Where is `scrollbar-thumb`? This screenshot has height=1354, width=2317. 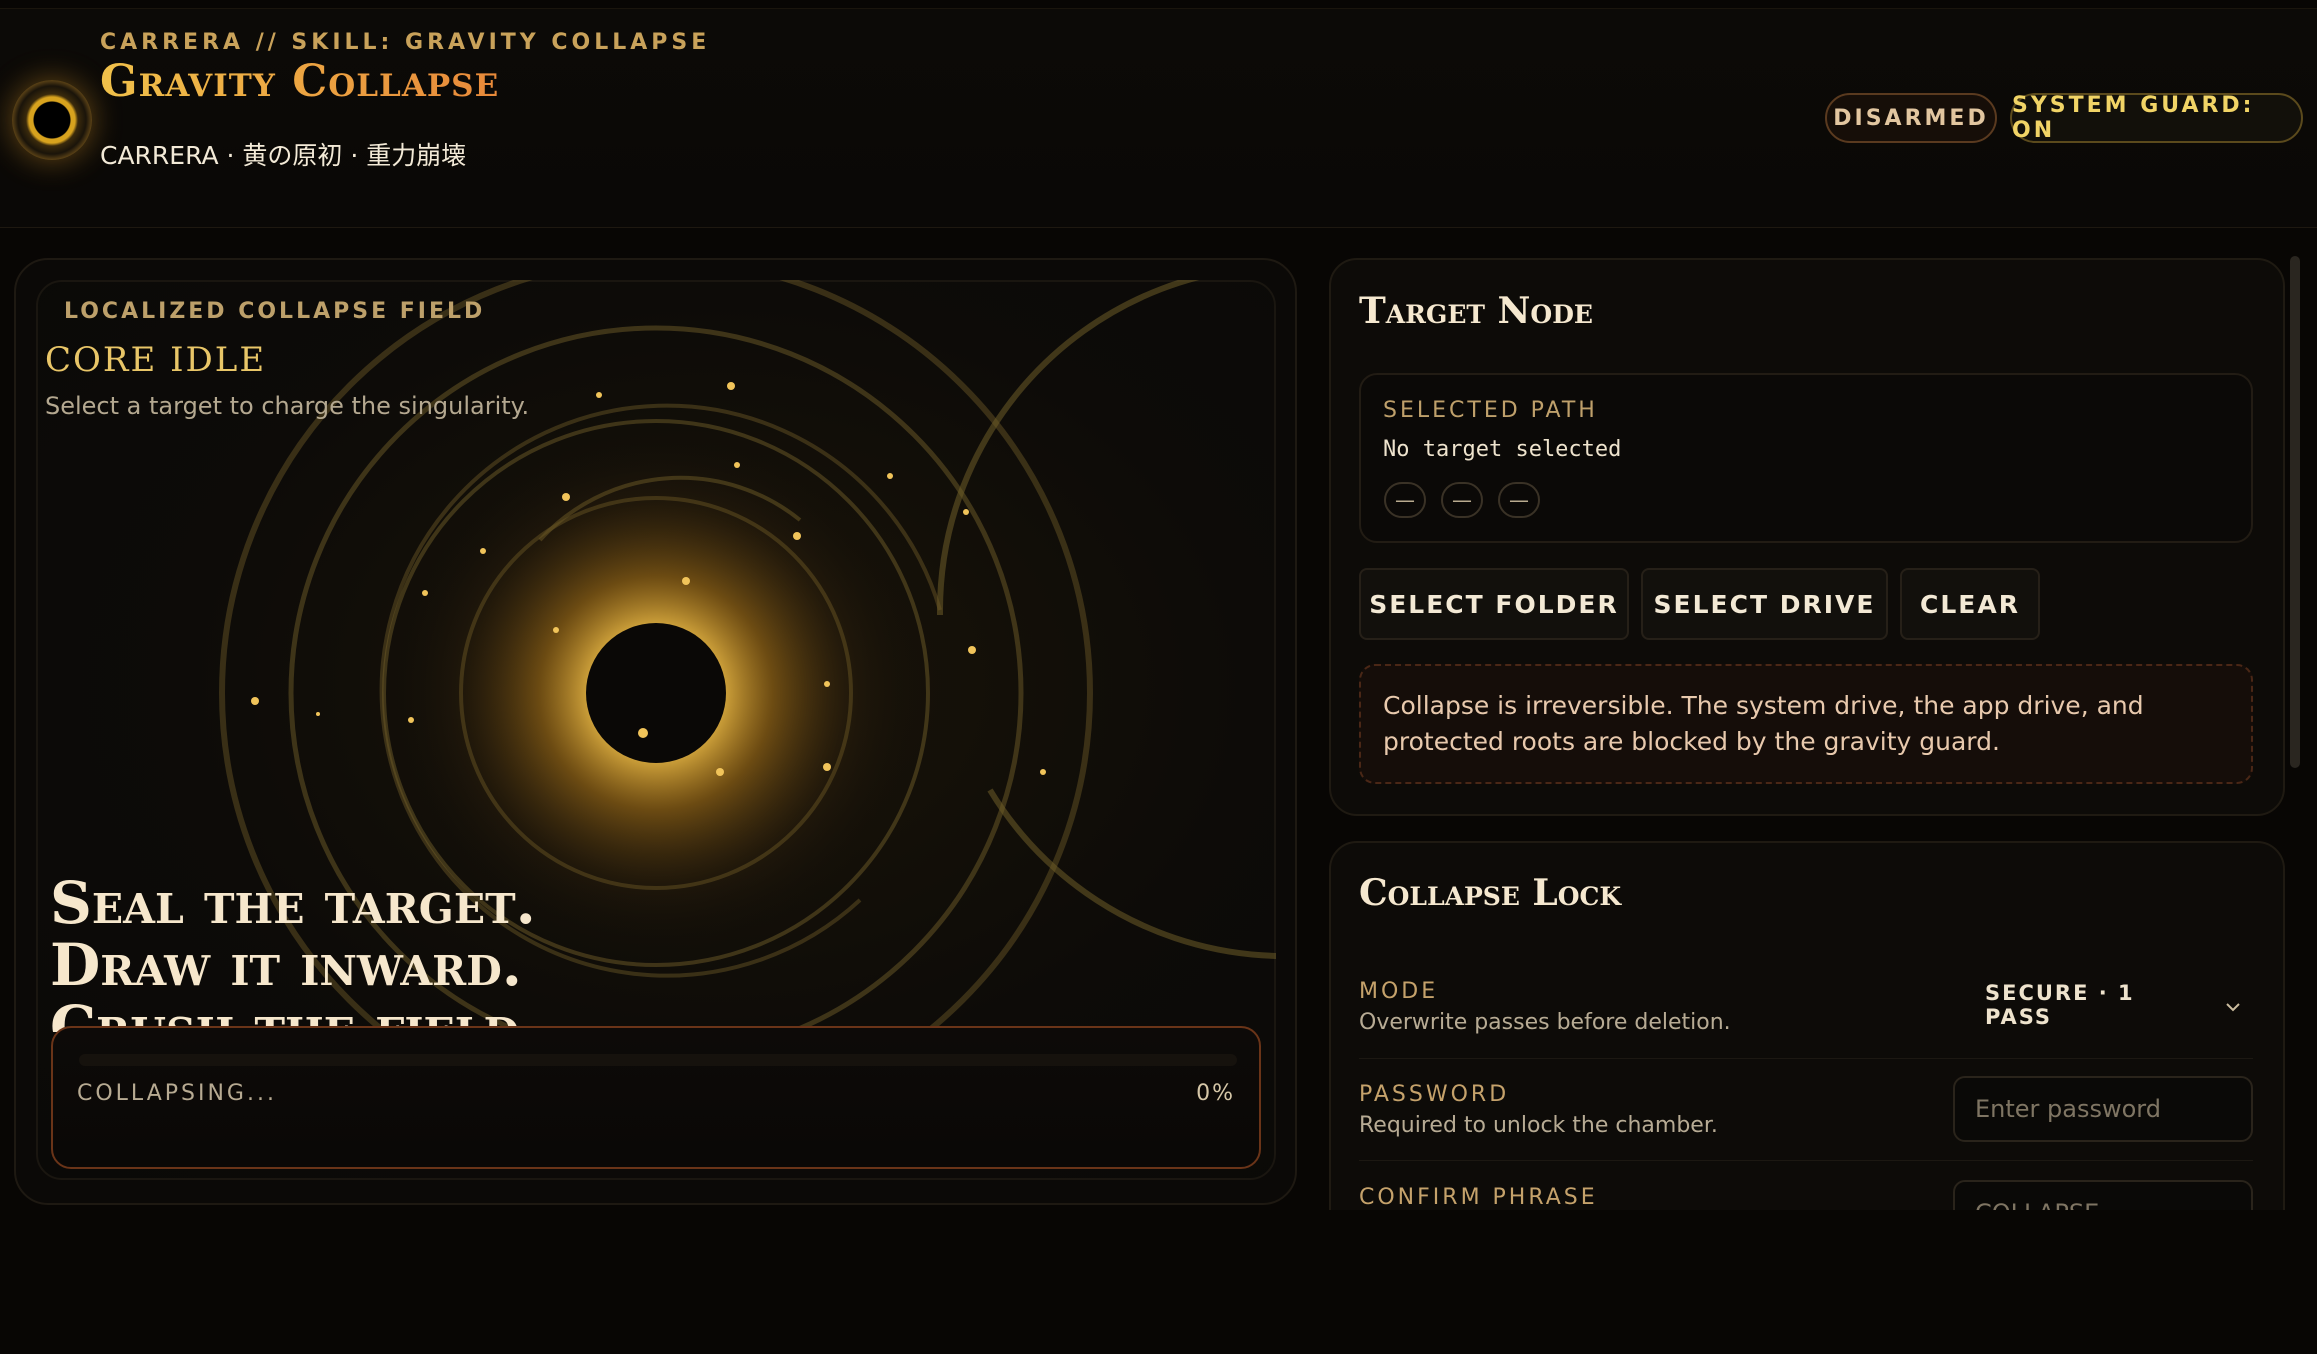 scrollbar-thumb is located at coordinates (2295, 512).